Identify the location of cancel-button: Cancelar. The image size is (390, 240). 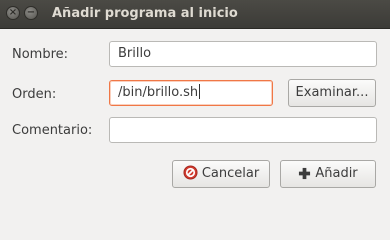
(221, 174).